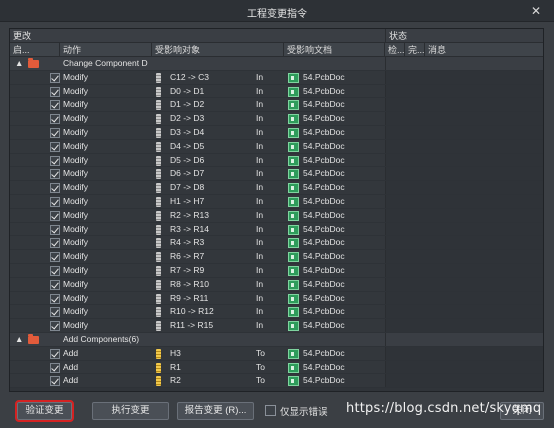  Describe the element at coordinates (276, 160) in the screenshot. I see `table-row: Modify D5 -> D6 In 54.PcbDoc` at that location.